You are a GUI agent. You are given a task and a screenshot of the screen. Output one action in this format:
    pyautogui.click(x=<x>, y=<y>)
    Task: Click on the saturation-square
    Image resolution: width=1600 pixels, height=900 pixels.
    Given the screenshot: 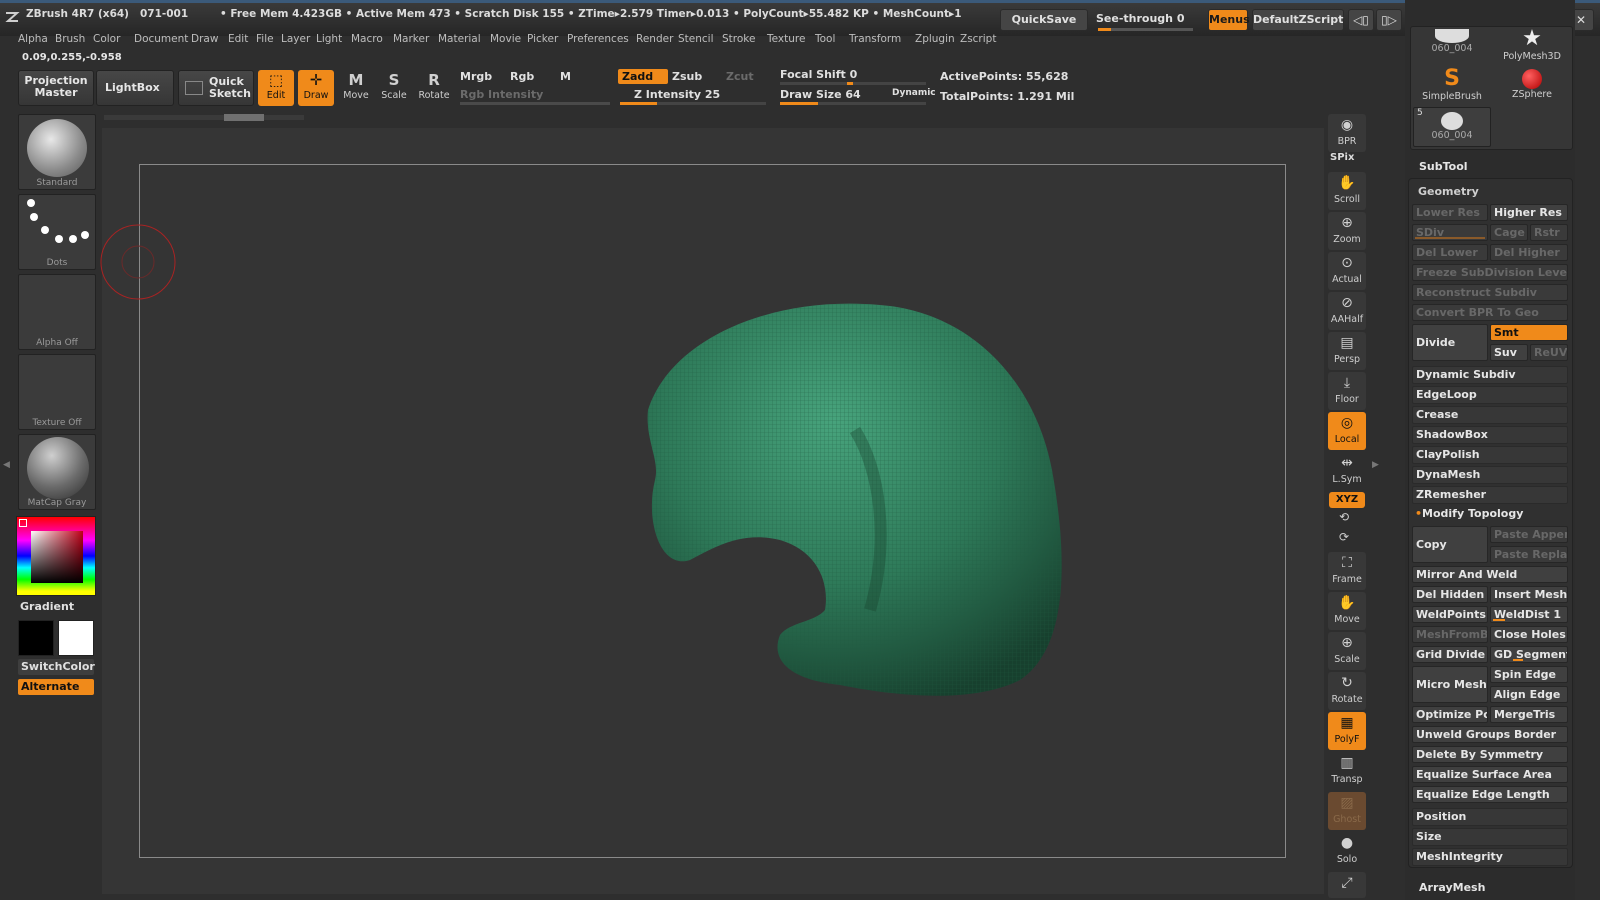 What is the action you would take?
    pyautogui.click(x=57, y=557)
    